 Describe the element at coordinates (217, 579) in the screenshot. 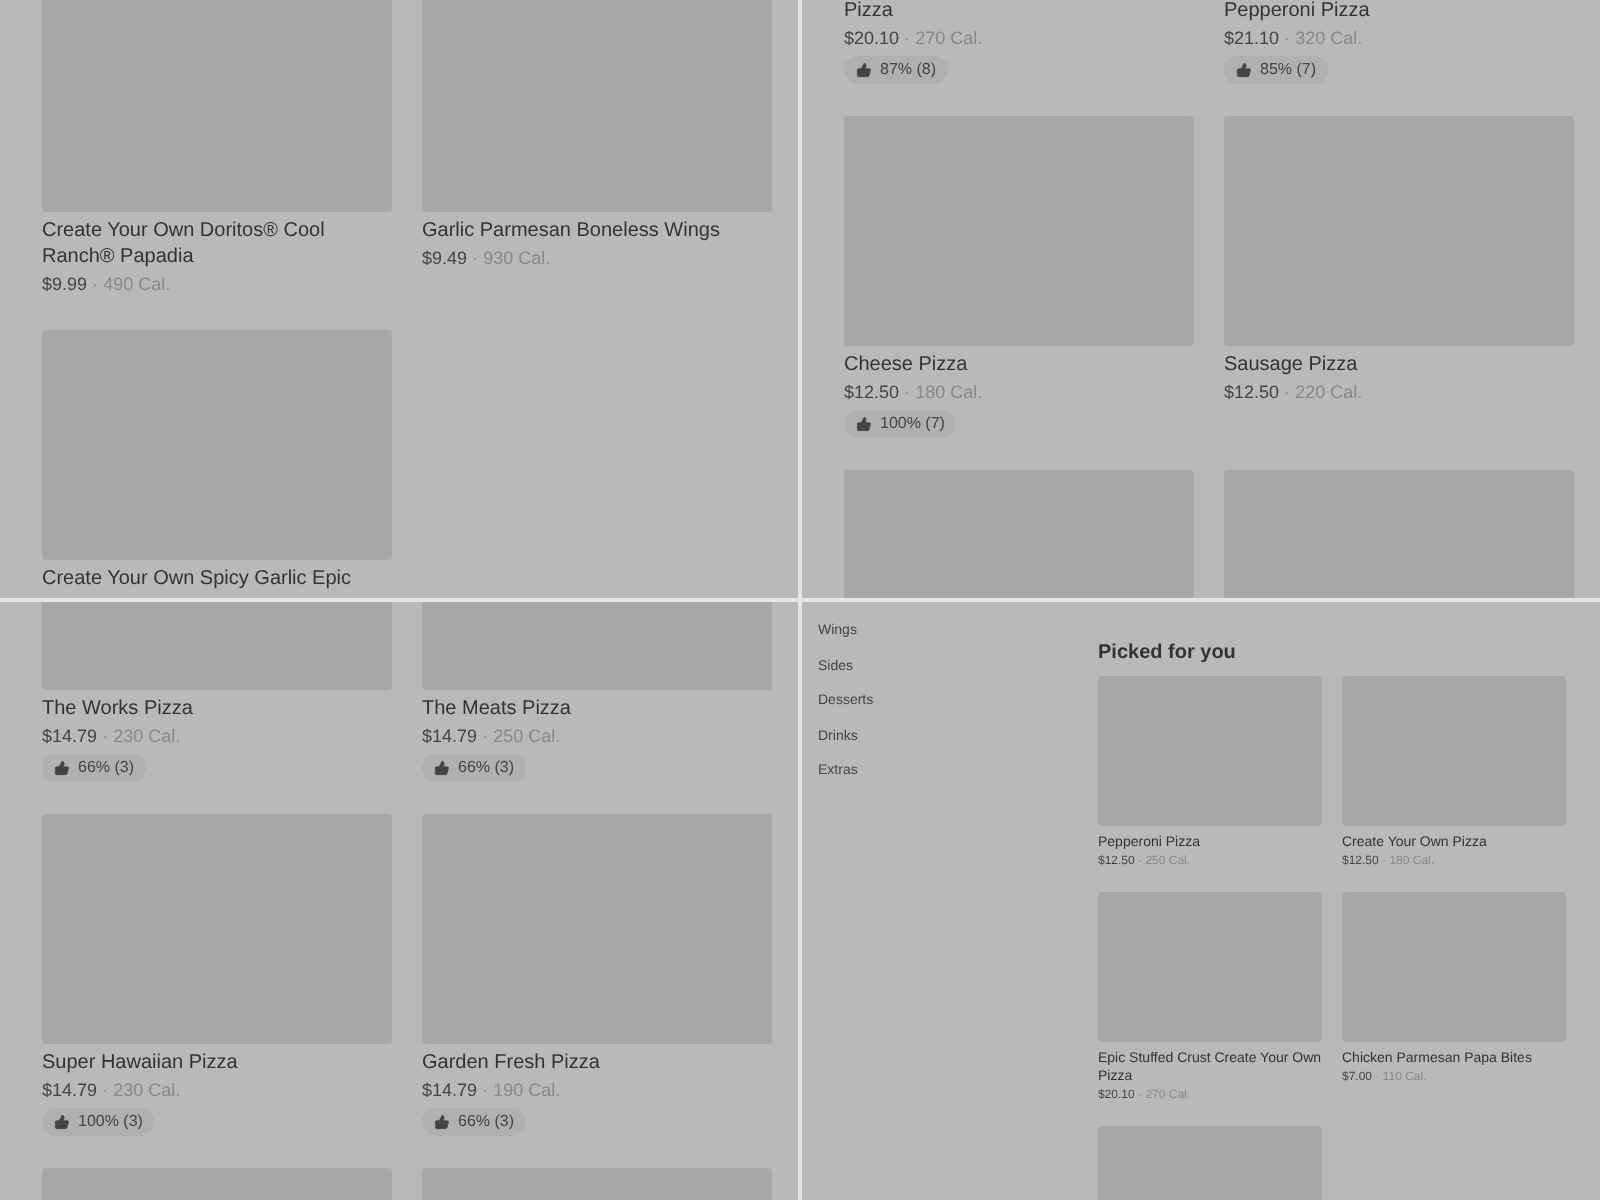

I see `item-name: Create Your Own Spicy Garlic Epic` at that location.